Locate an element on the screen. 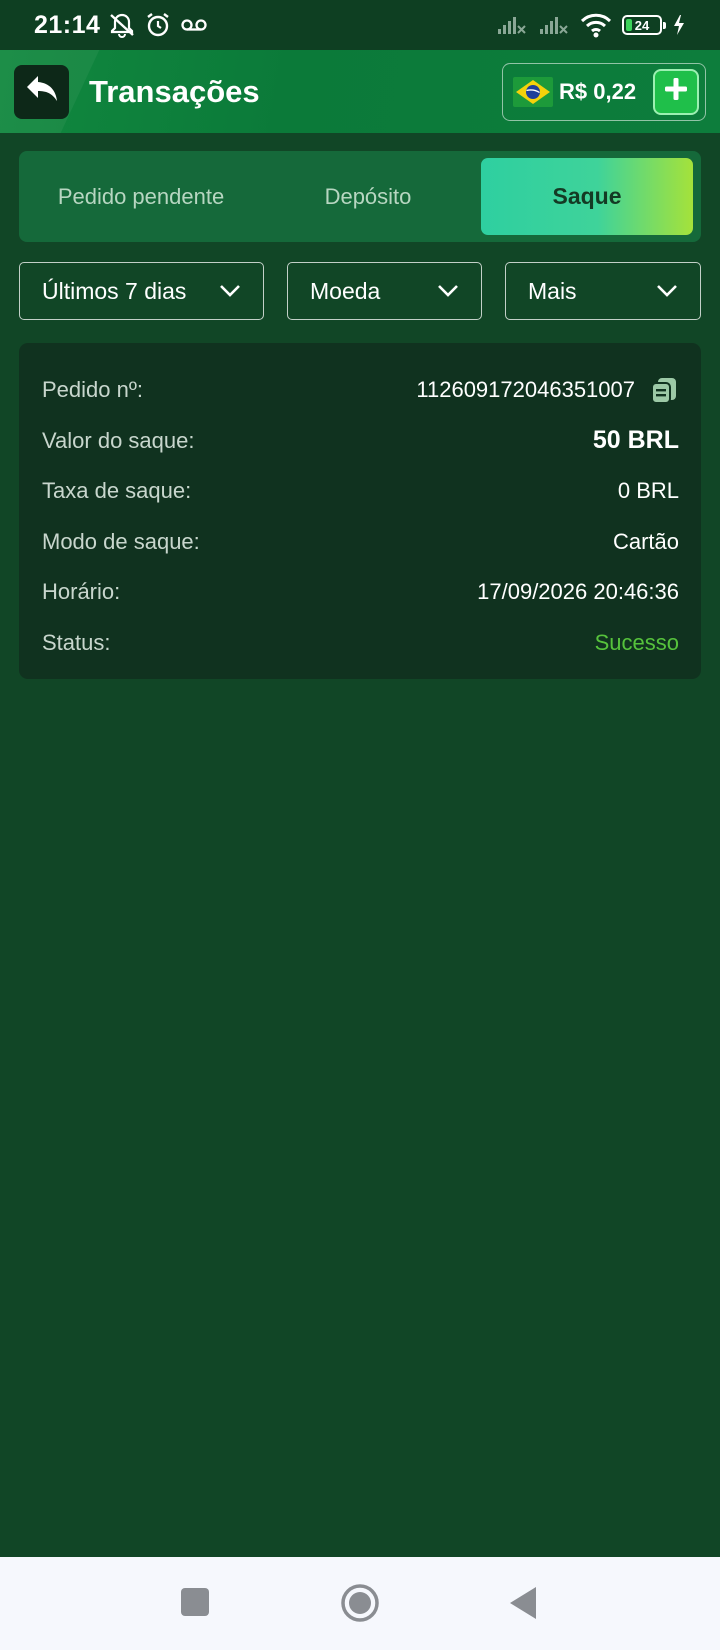 The image size is (720, 1650). battery-level: 24 is located at coordinates (642, 25).